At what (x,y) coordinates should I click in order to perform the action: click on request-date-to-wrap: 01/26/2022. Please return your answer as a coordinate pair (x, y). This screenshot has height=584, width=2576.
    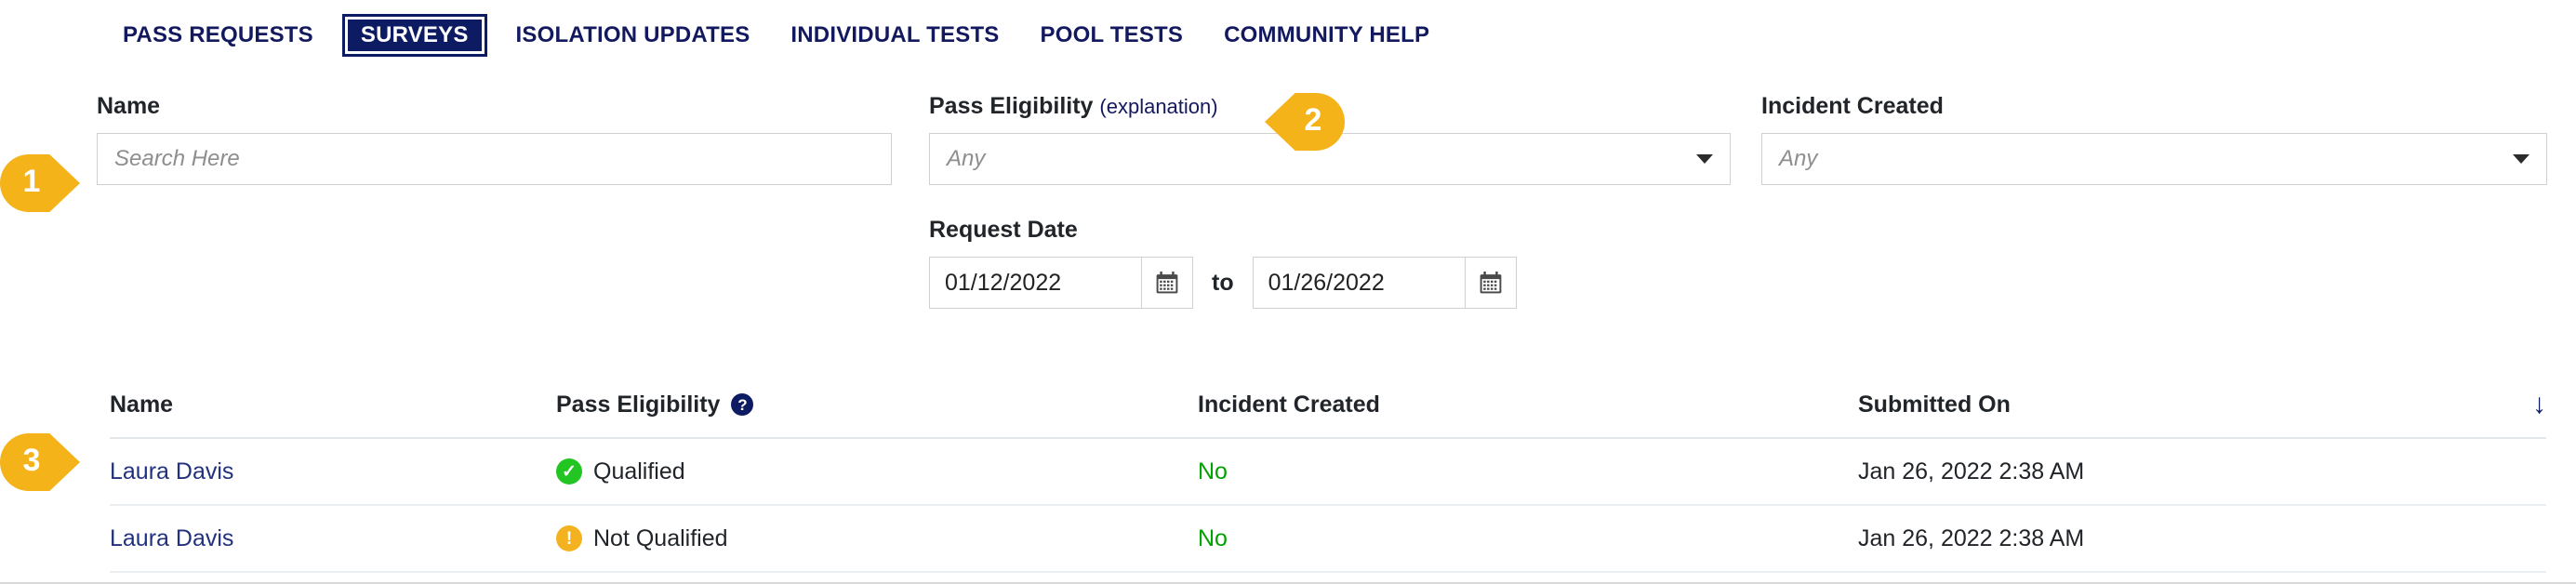
    Looking at the image, I should click on (1384, 283).